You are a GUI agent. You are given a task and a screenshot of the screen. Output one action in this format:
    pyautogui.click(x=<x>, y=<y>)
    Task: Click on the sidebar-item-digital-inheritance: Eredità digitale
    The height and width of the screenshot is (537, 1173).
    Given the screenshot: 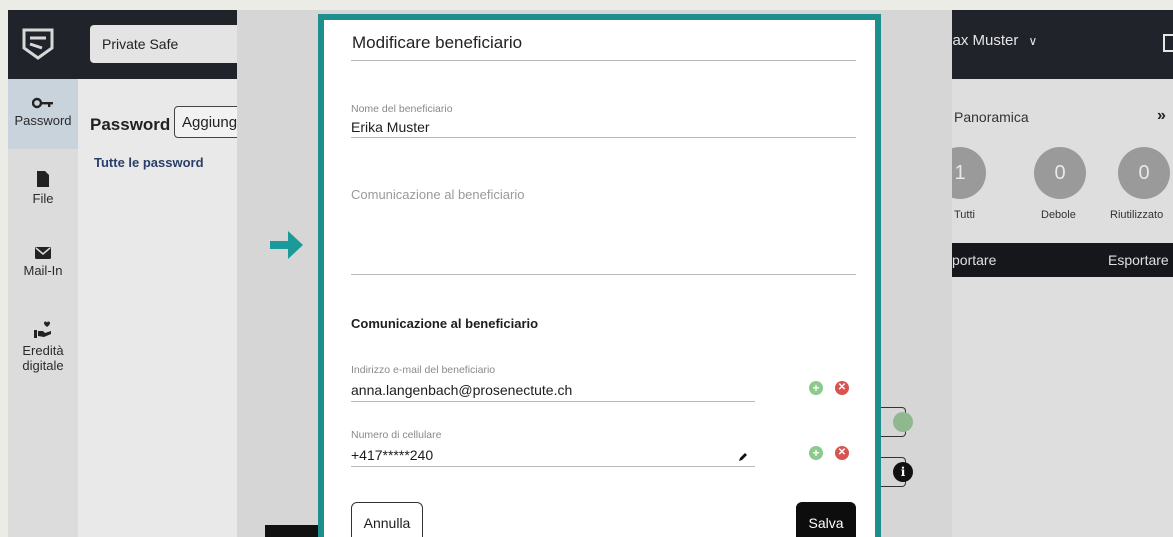 What is the action you would take?
    pyautogui.click(x=43, y=356)
    